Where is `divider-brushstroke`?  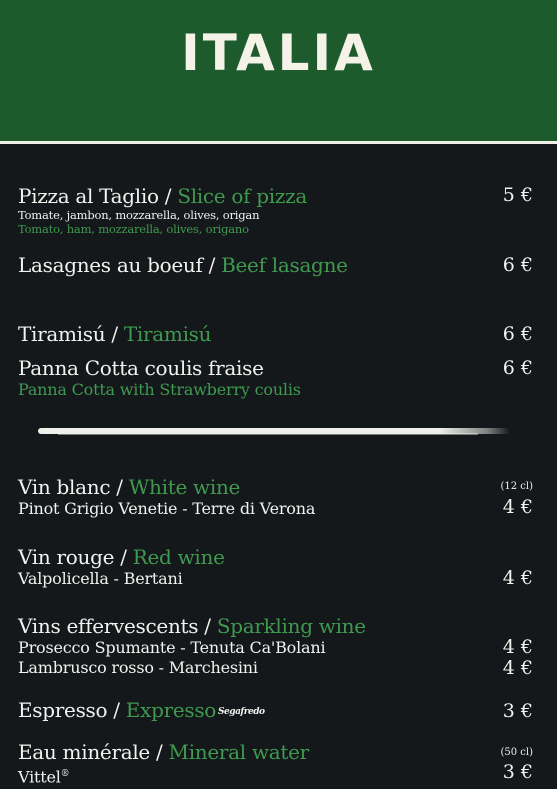
divider-brushstroke is located at coordinates (274, 431).